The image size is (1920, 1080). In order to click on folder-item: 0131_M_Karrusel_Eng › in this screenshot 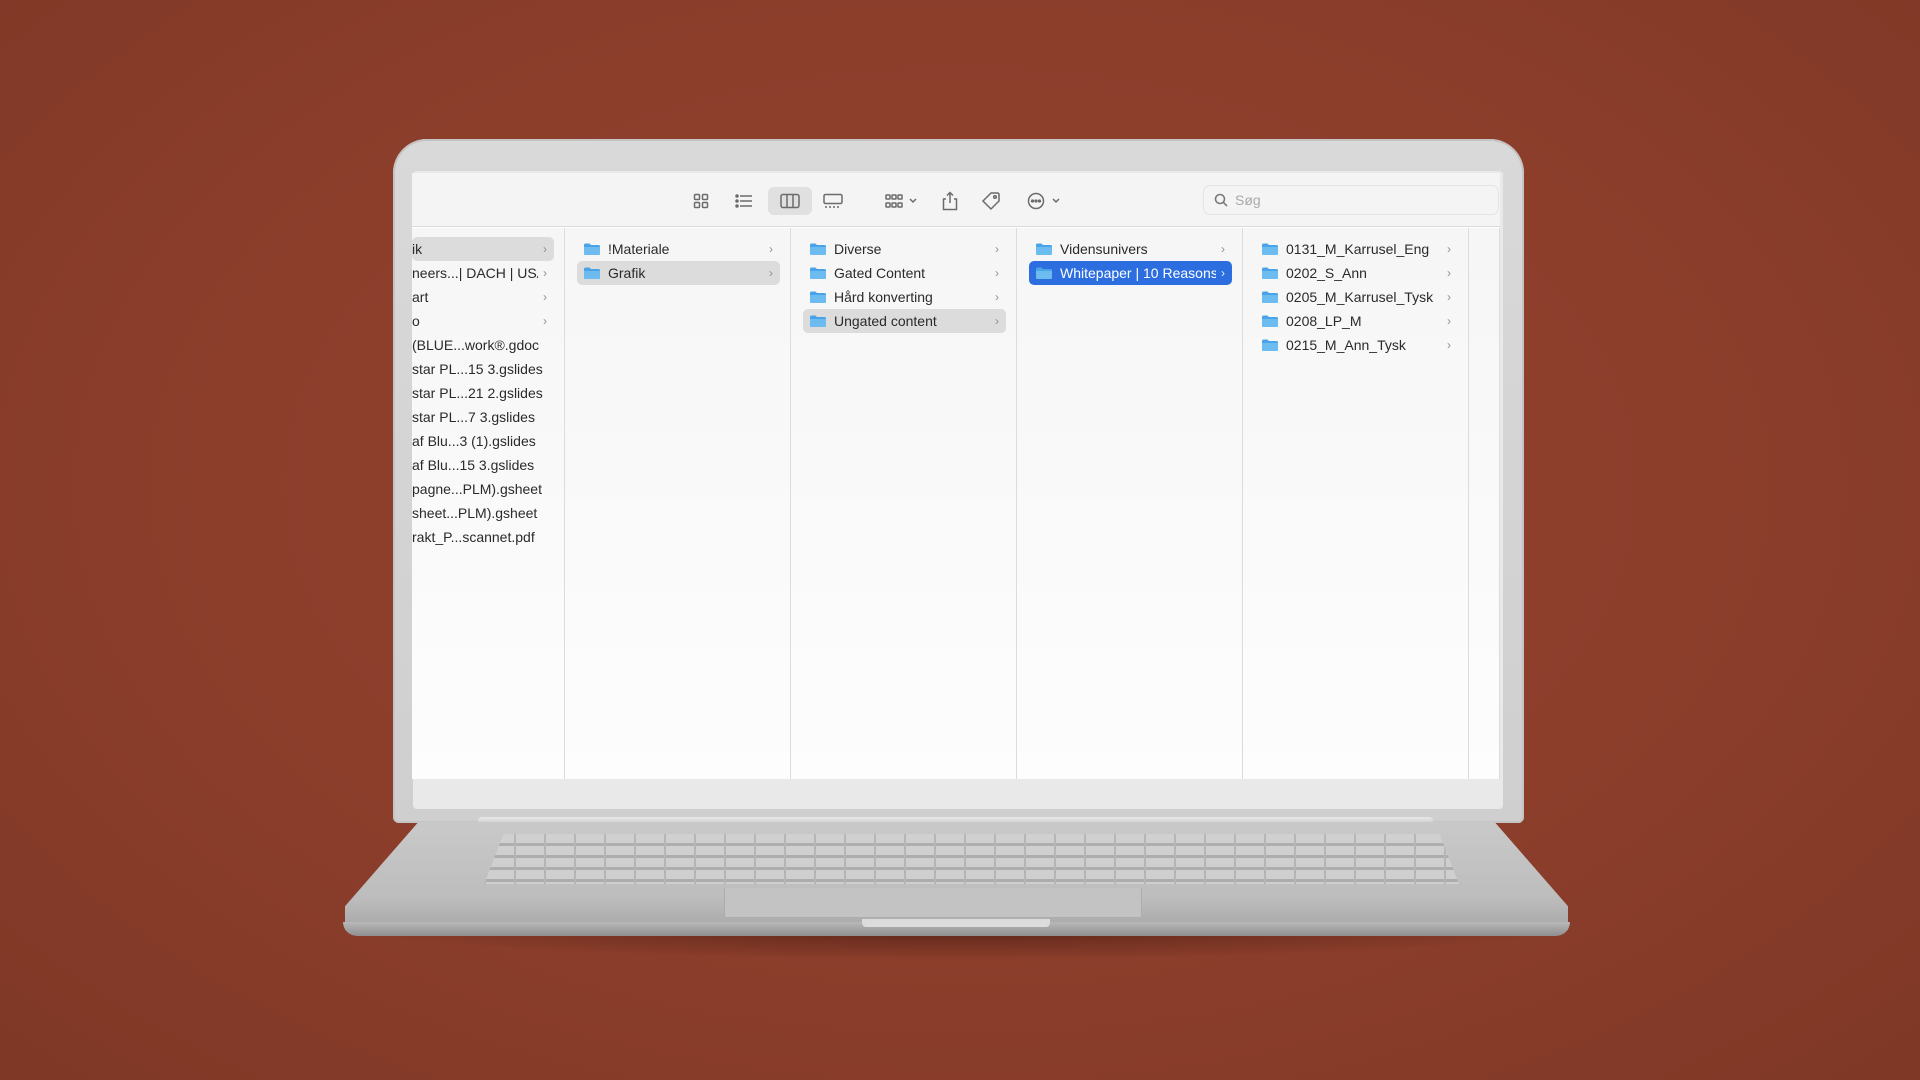, I will do `click(1356, 249)`.